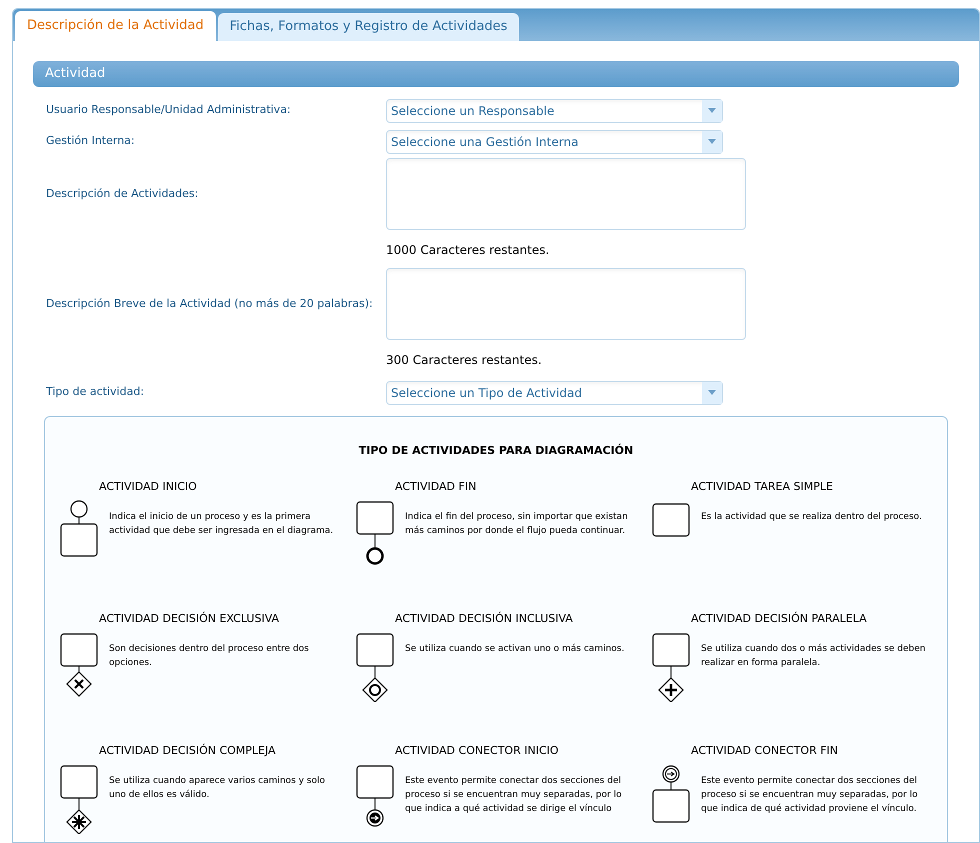 The width and height of the screenshot is (980, 843). What do you see at coordinates (514, 649) in the screenshot?
I see `activity-type-description: Se utiliza cuando se activan uno o más caminos.` at bounding box center [514, 649].